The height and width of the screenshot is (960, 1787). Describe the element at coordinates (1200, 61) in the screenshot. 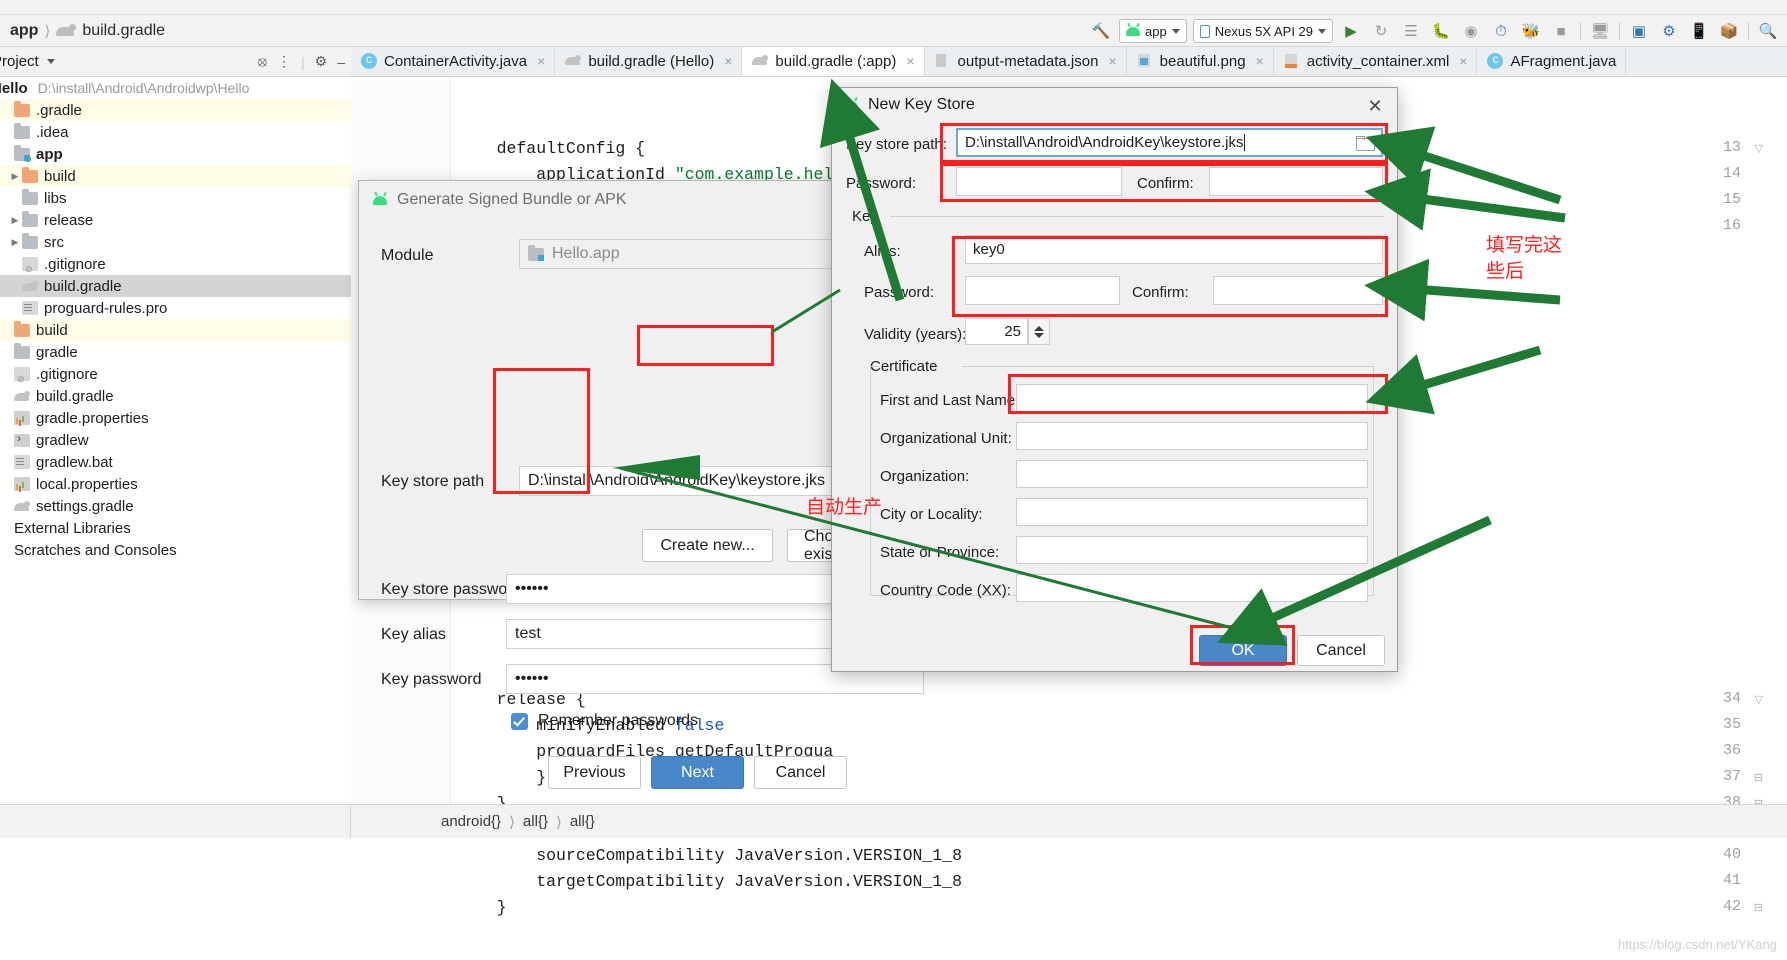

I see `tab-beautiful-png: beautiful.png ×` at that location.